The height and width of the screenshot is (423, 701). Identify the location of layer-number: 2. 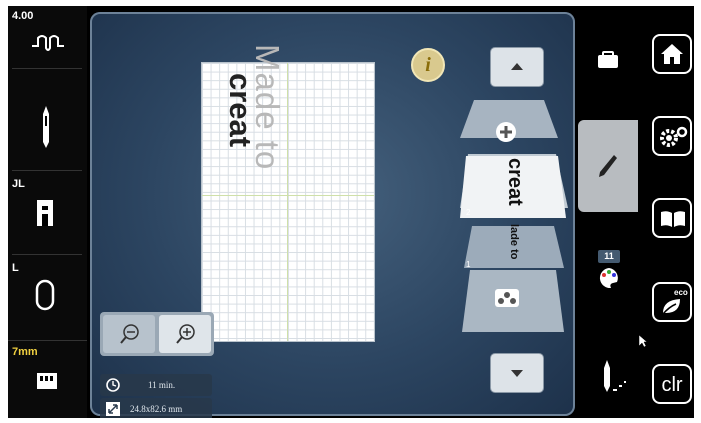
(468, 212).